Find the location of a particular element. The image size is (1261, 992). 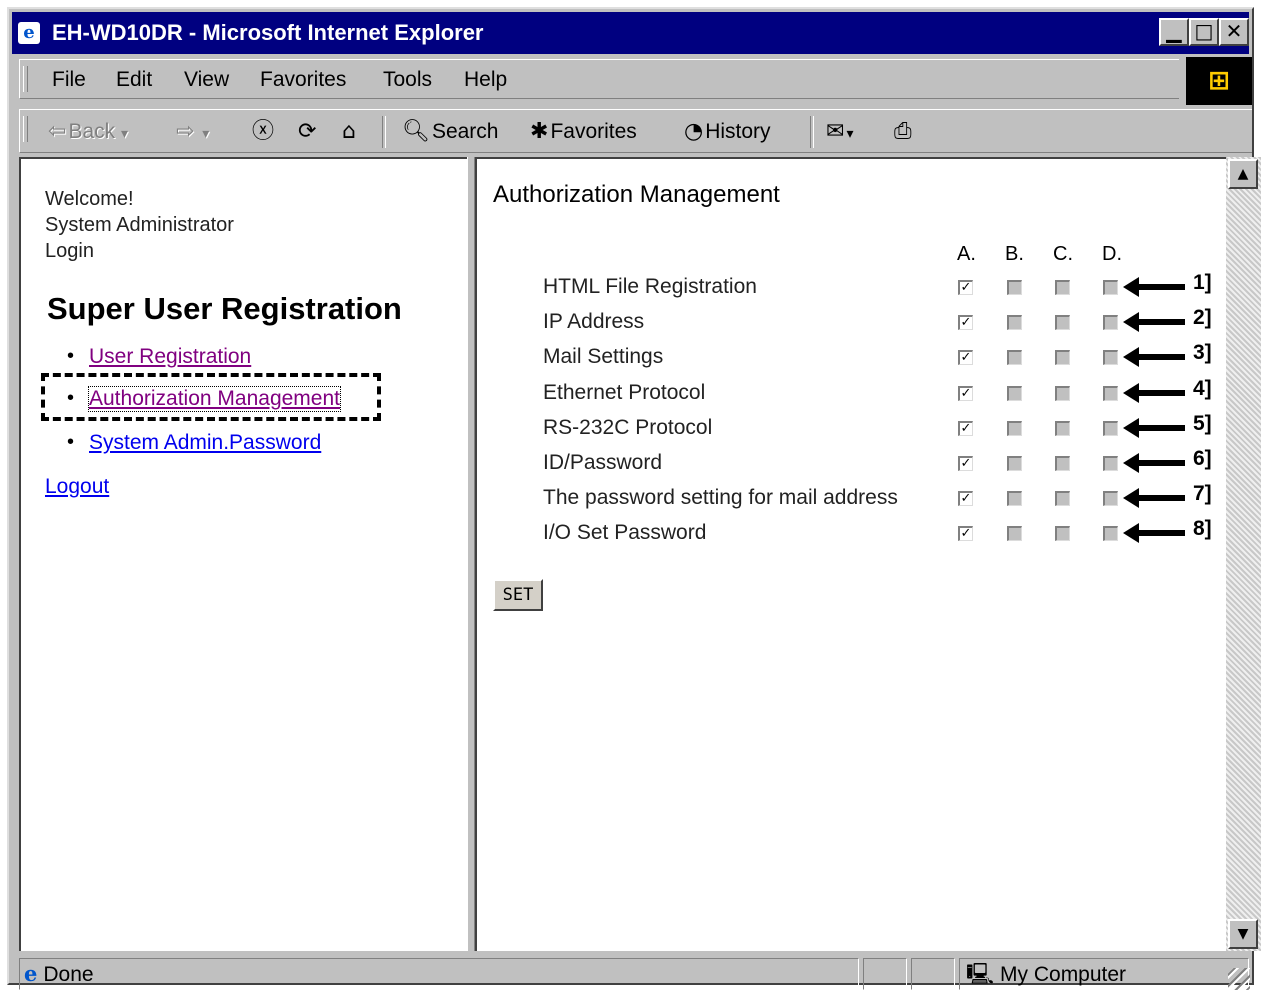

maximize-button: □ is located at coordinates (1204, 32).